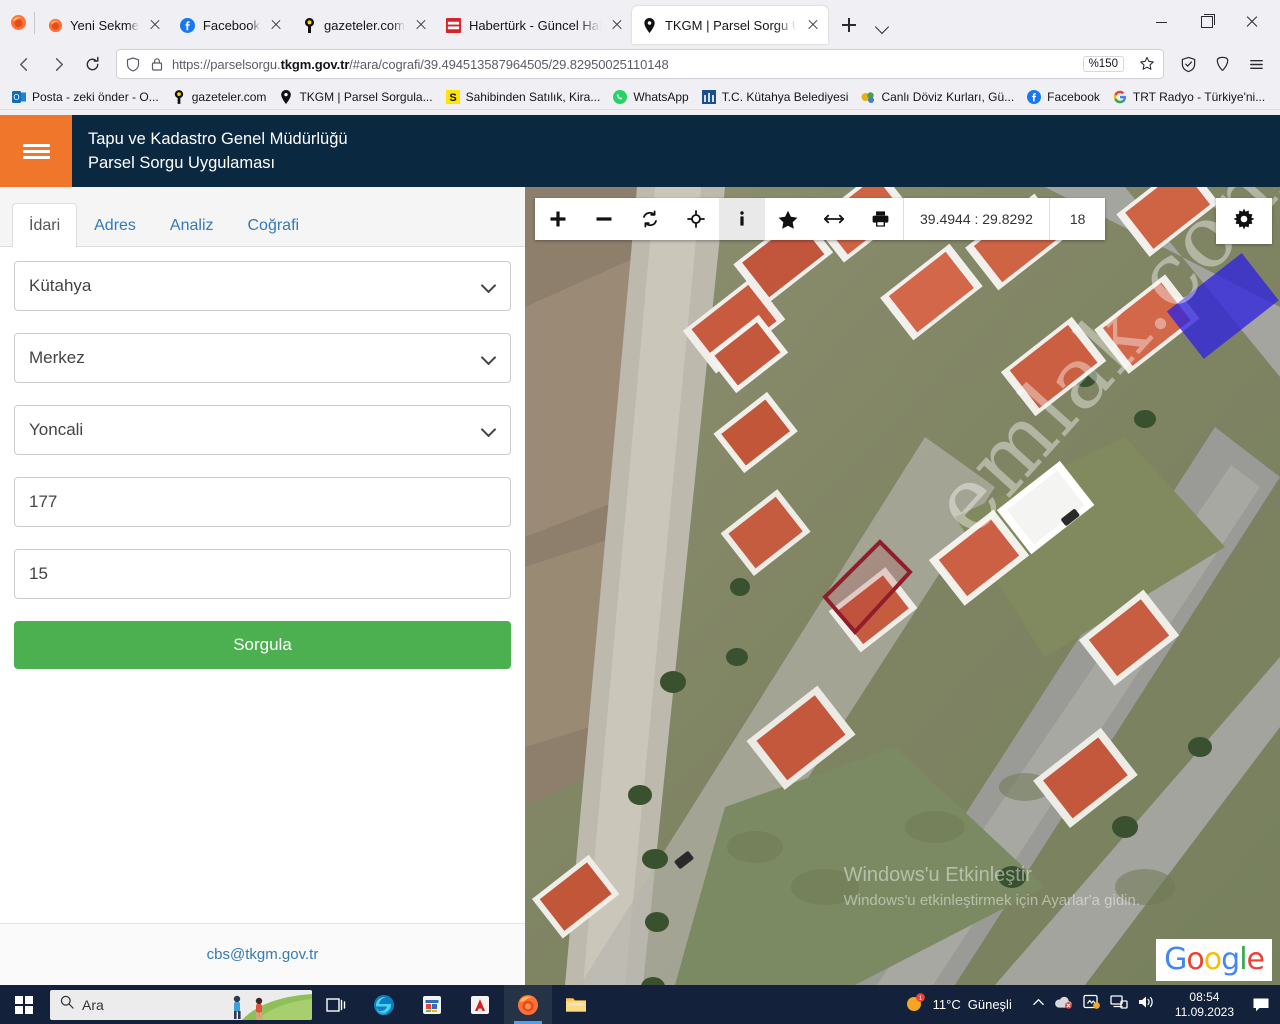 This screenshot has width=1280, height=1024. Describe the element at coordinates (262, 430) in the screenshot. I see `mahalle-select: Yoncali` at that location.